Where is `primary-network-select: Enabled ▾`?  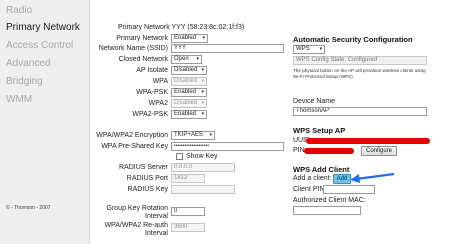
primary-network-select: Enabled ▾ is located at coordinates (189, 38).